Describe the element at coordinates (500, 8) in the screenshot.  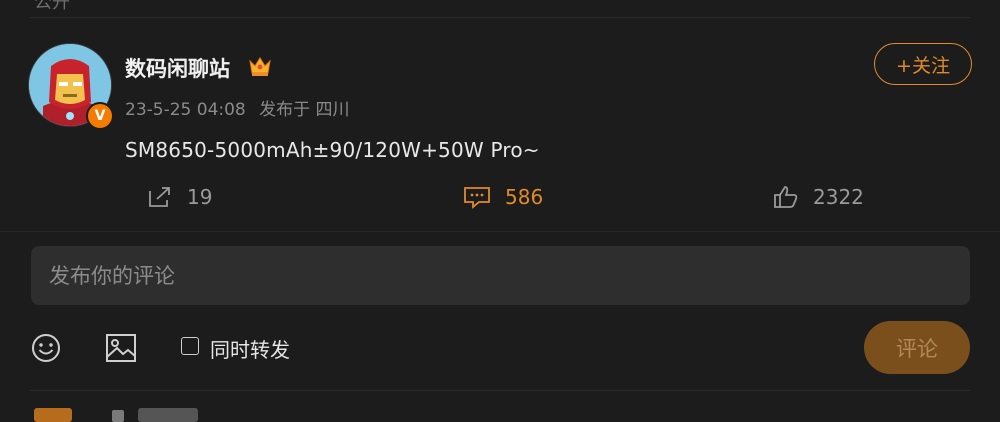
I see `previous-item-clip: 公开` at that location.